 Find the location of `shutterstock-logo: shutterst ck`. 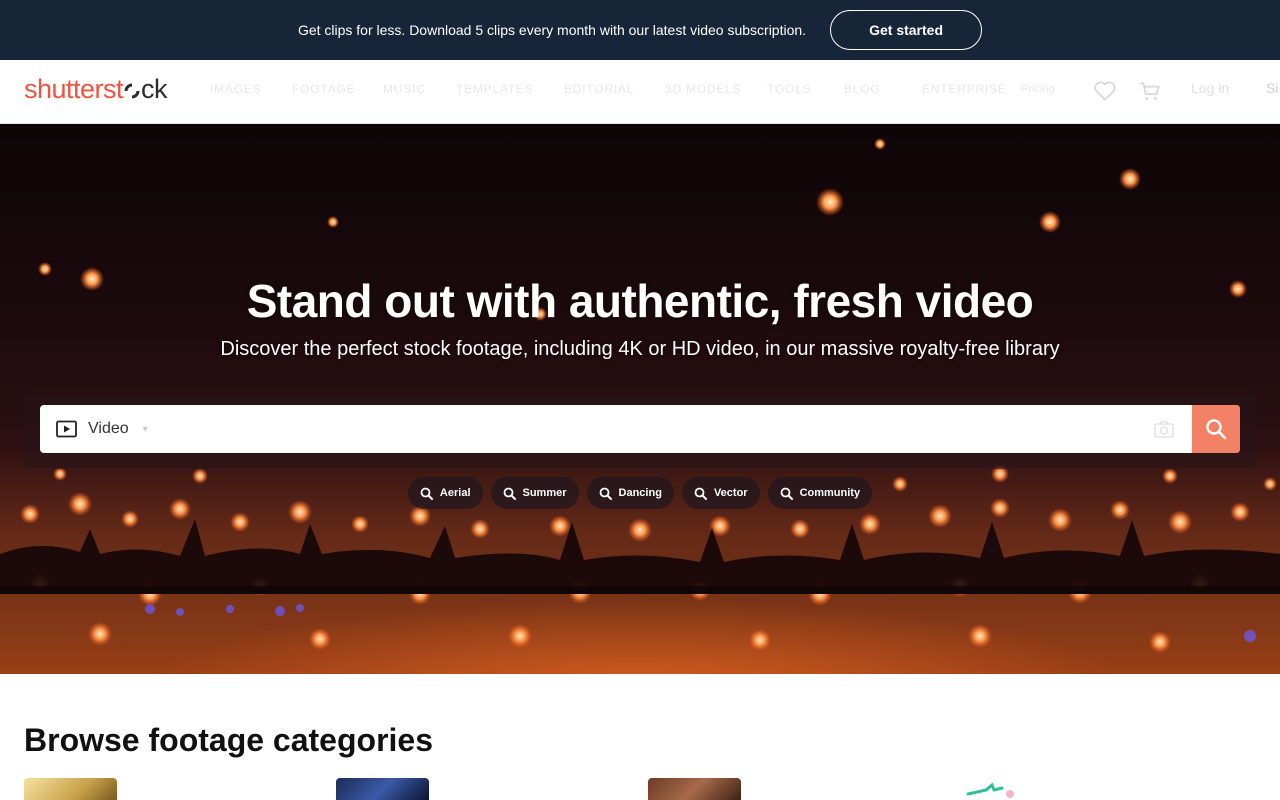

shutterstock-logo: shutterst ck is located at coordinates (96, 89).